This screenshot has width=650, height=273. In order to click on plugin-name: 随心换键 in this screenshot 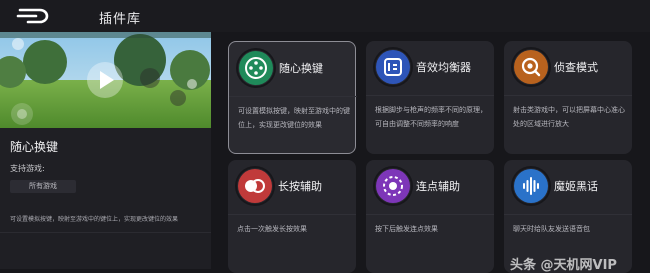, I will do `click(34, 147)`.